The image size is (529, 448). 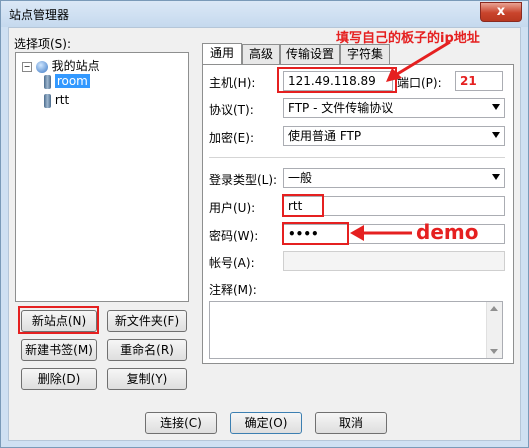 I want to click on tree-item-rtt: rtt, so click(x=56, y=100).